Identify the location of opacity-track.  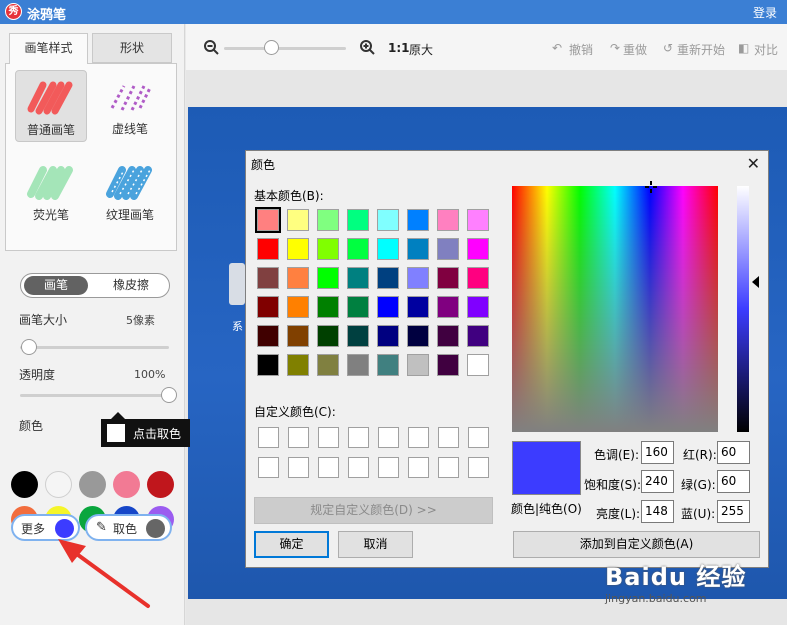
(94, 395).